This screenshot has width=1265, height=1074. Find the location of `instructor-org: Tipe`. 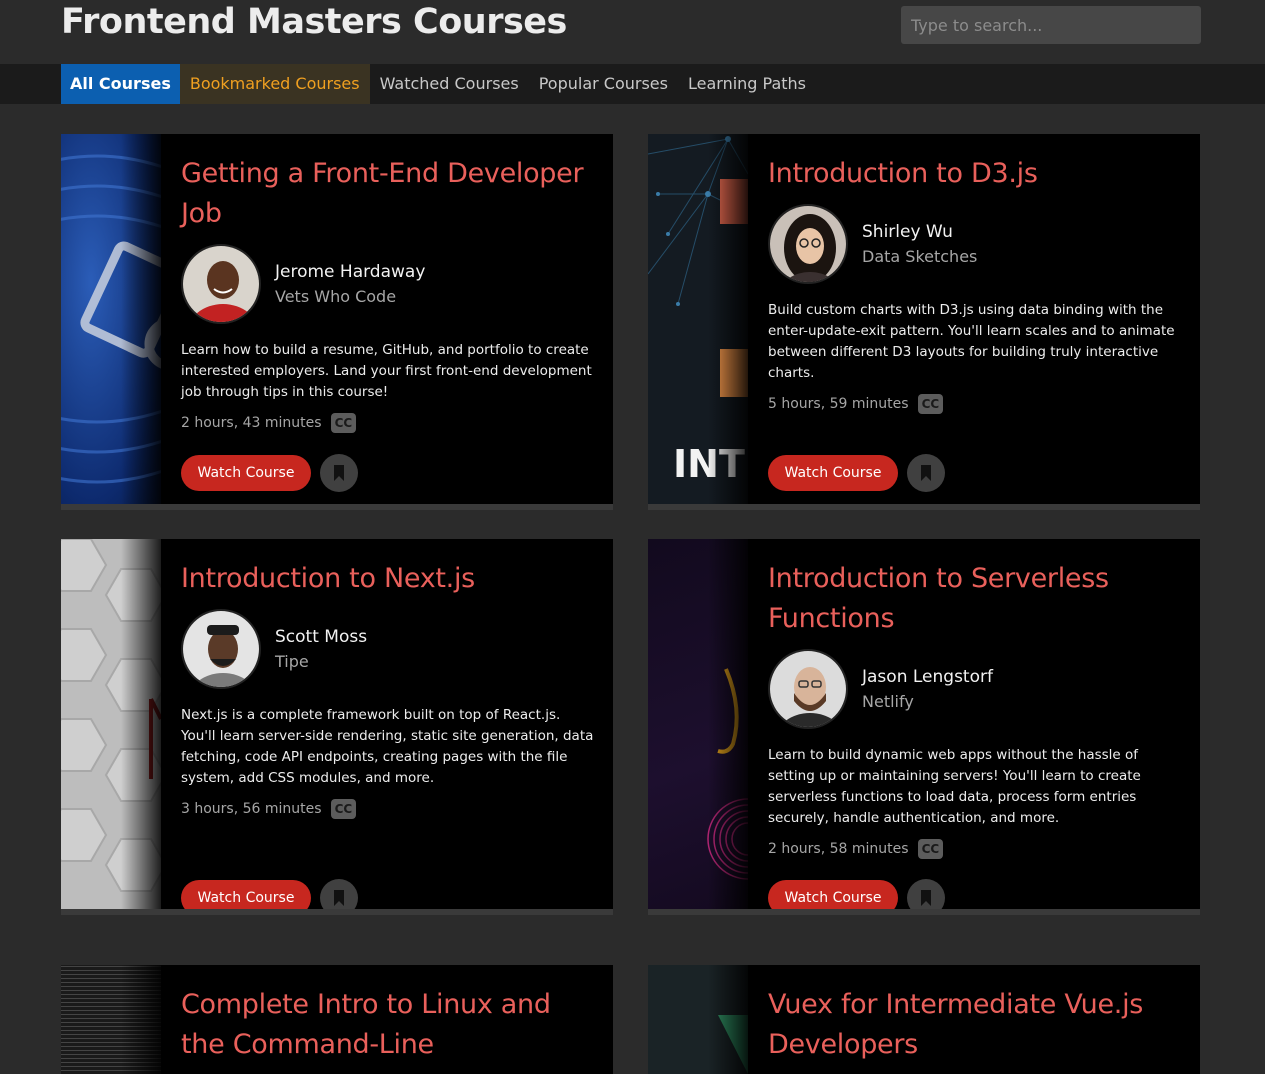

instructor-org: Tipe is located at coordinates (292, 661).